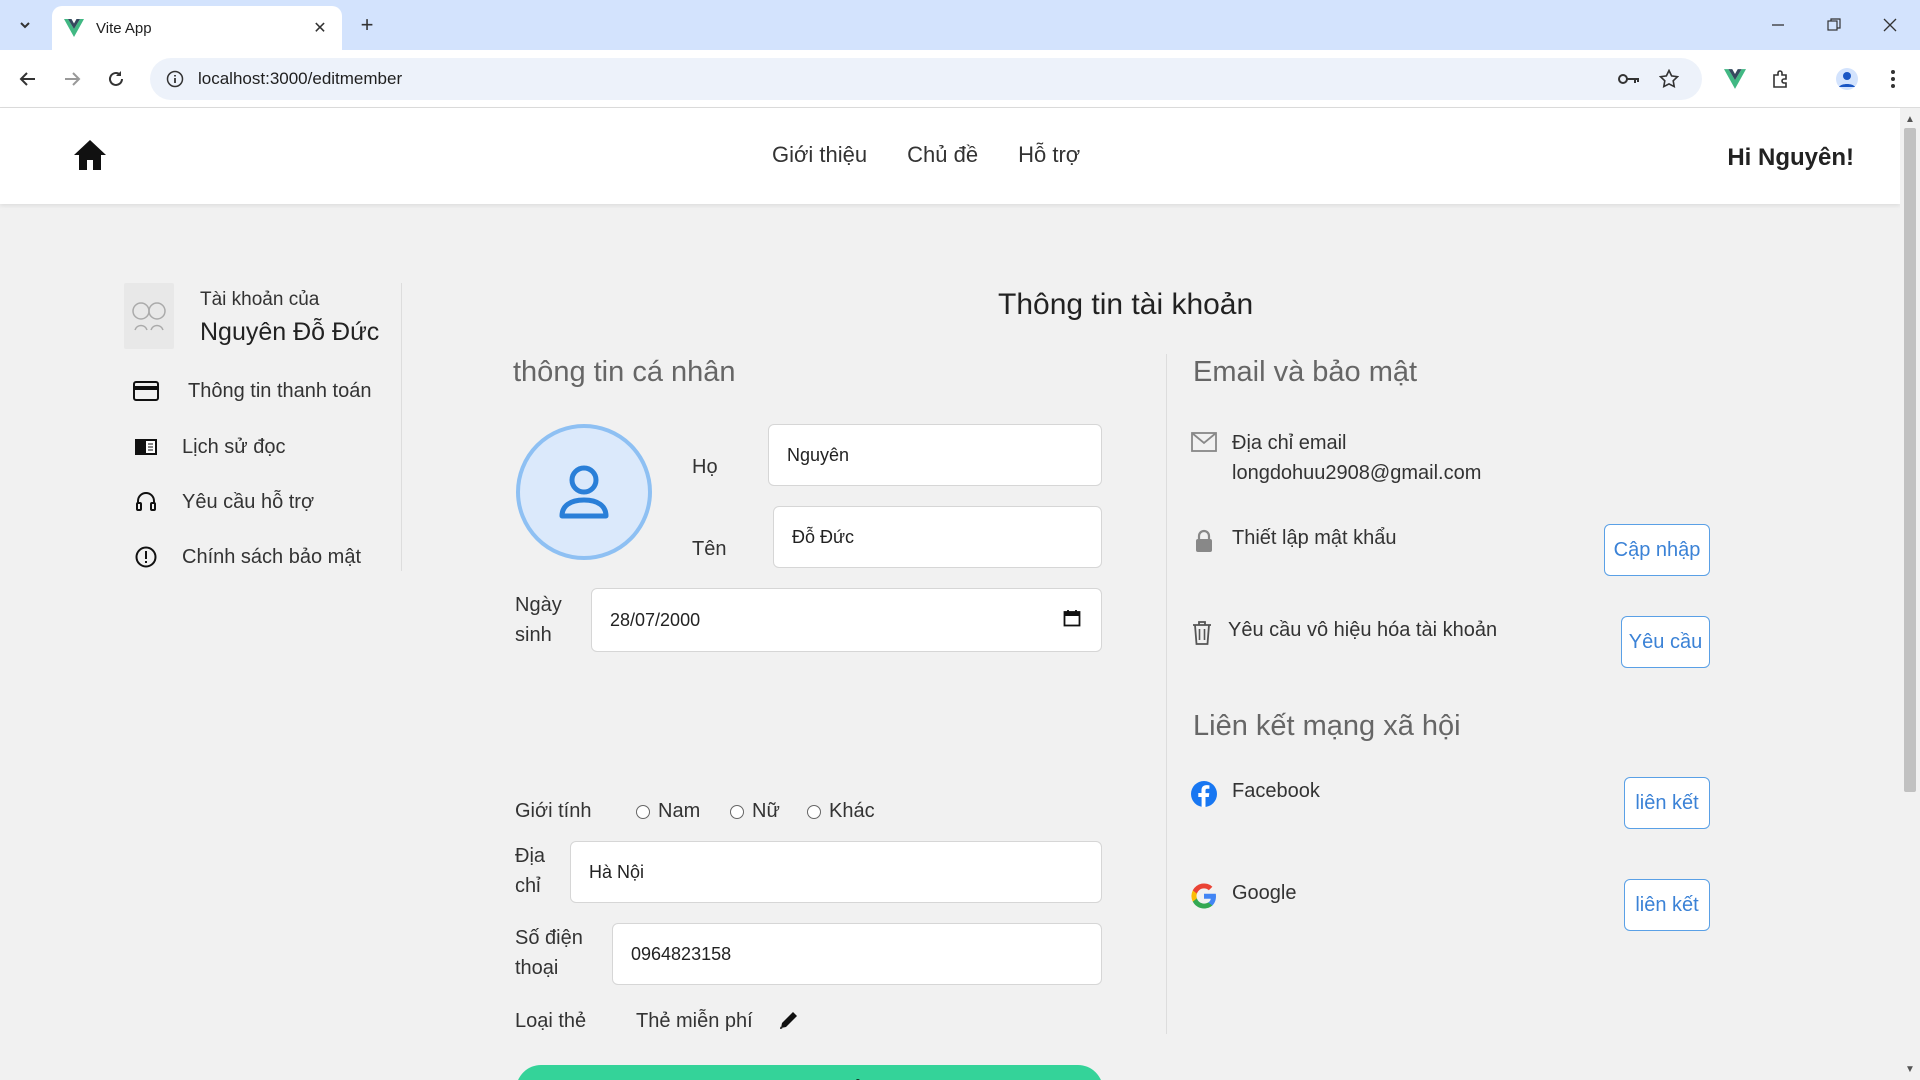  I want to click on url-text: localhost:3000/editmember, so click(300, 78).